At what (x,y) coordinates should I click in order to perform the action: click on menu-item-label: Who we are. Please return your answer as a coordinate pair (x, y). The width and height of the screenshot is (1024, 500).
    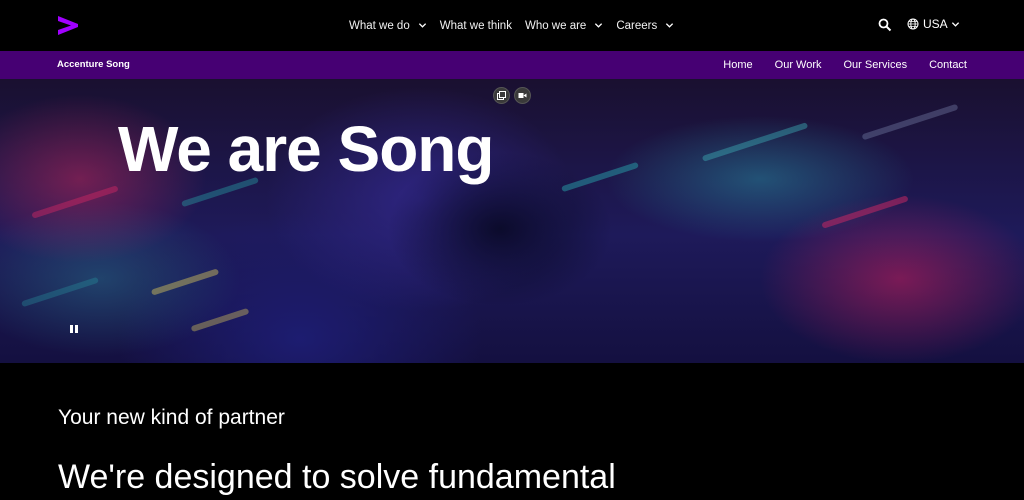
    Looking at the image, I should click on (555, 25).